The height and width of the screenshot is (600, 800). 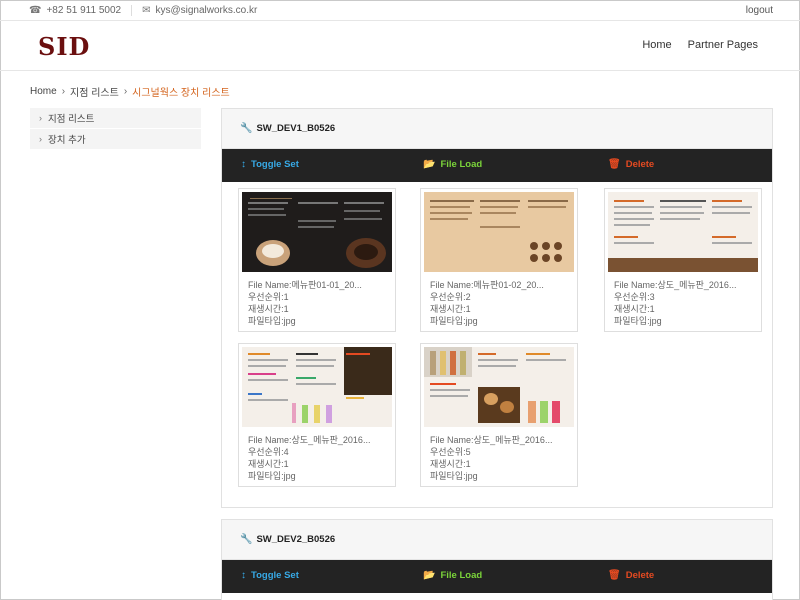 I want to click on email-address: kys@signalworks.co.kr, so click(x=206, y=10).